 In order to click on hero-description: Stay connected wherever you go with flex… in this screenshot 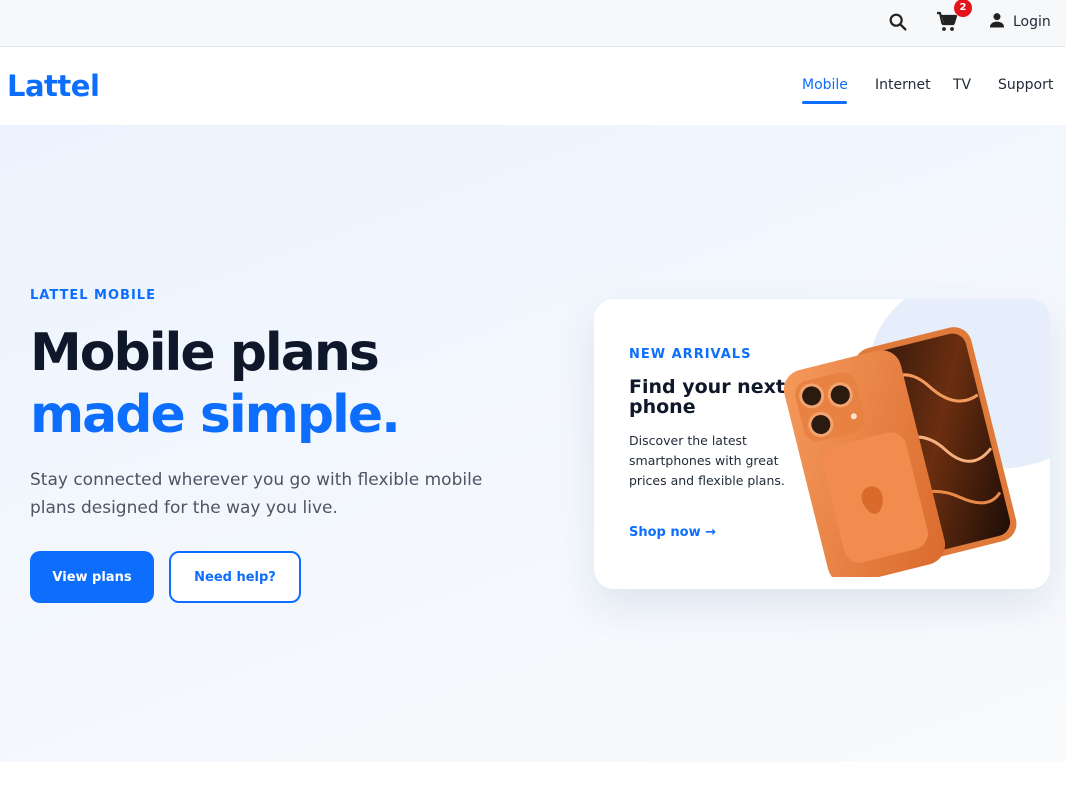, I will do `click(256, 494)`.